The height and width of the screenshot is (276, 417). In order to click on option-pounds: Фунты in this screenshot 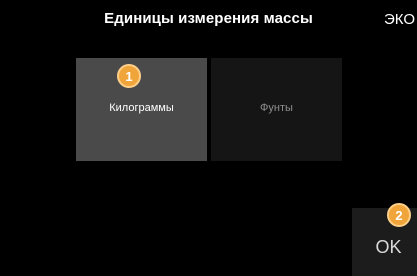, I will do `click(276, 109)`.